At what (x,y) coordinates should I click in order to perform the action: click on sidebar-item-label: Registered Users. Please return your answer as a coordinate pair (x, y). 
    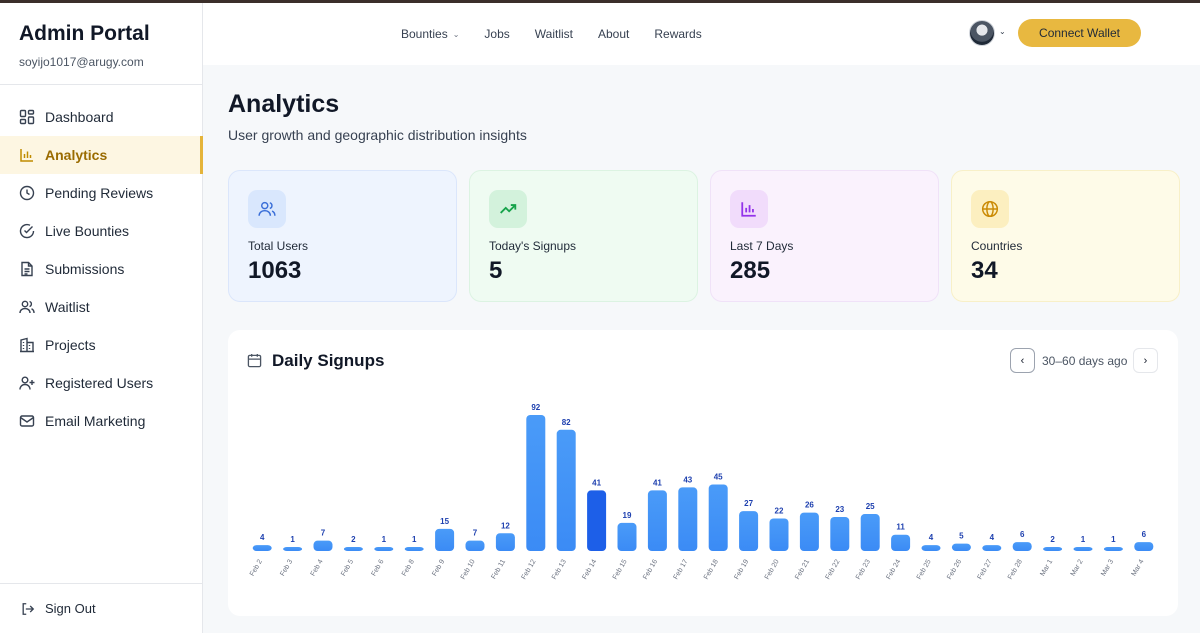
    Looking at the image, I should click on (99, 383).